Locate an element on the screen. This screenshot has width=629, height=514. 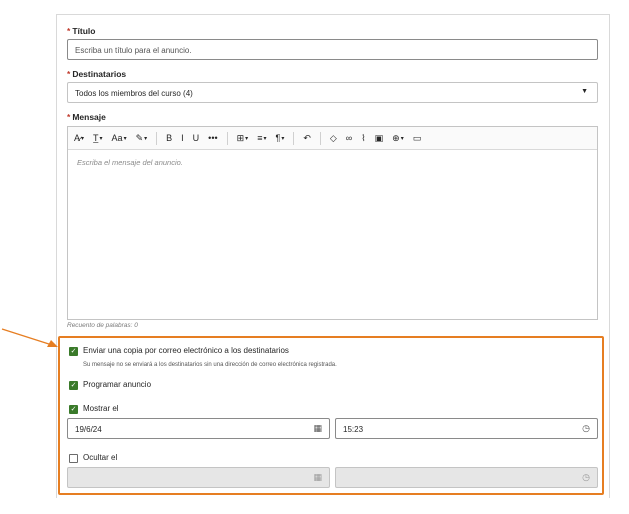
editor-toolbar: A̷ ▾ T̲ ▾ Aa ▾ ✎ ▾ B I U ••• ⊞ ▾ ≡ ▾ ¶ ▾ ↶ ◇ ∞ ⌇ ▣ ⊕ ▾ ▭ is located at coordinates (332, 138).